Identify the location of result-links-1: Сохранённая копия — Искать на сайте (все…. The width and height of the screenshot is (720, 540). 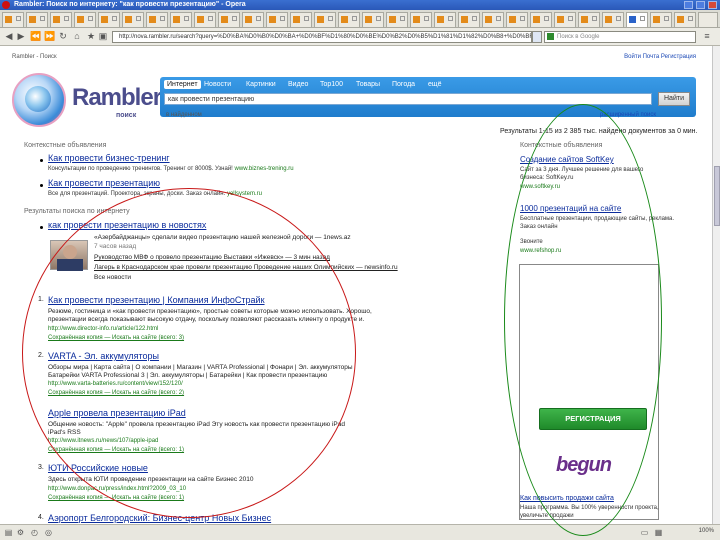
(116, 338).